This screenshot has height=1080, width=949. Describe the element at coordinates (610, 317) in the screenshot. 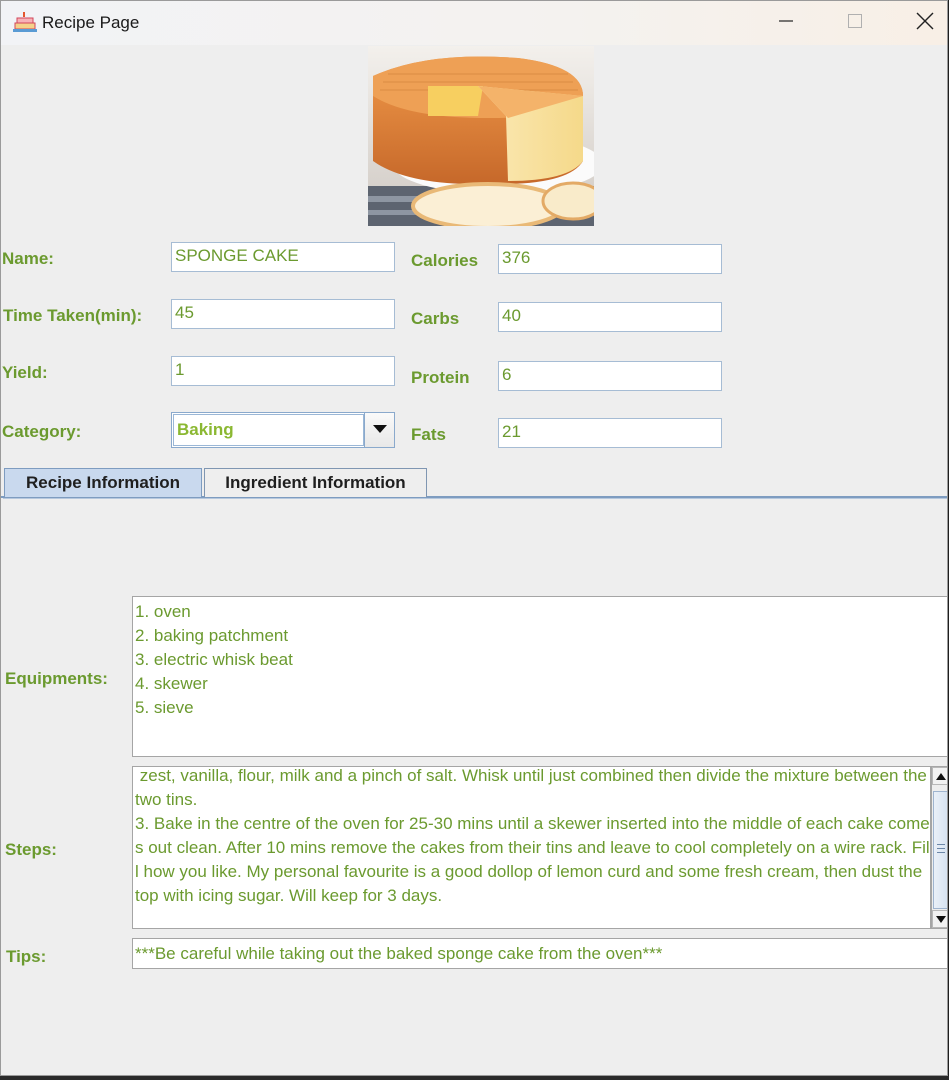

I see `carbs-field: 40` at that location.